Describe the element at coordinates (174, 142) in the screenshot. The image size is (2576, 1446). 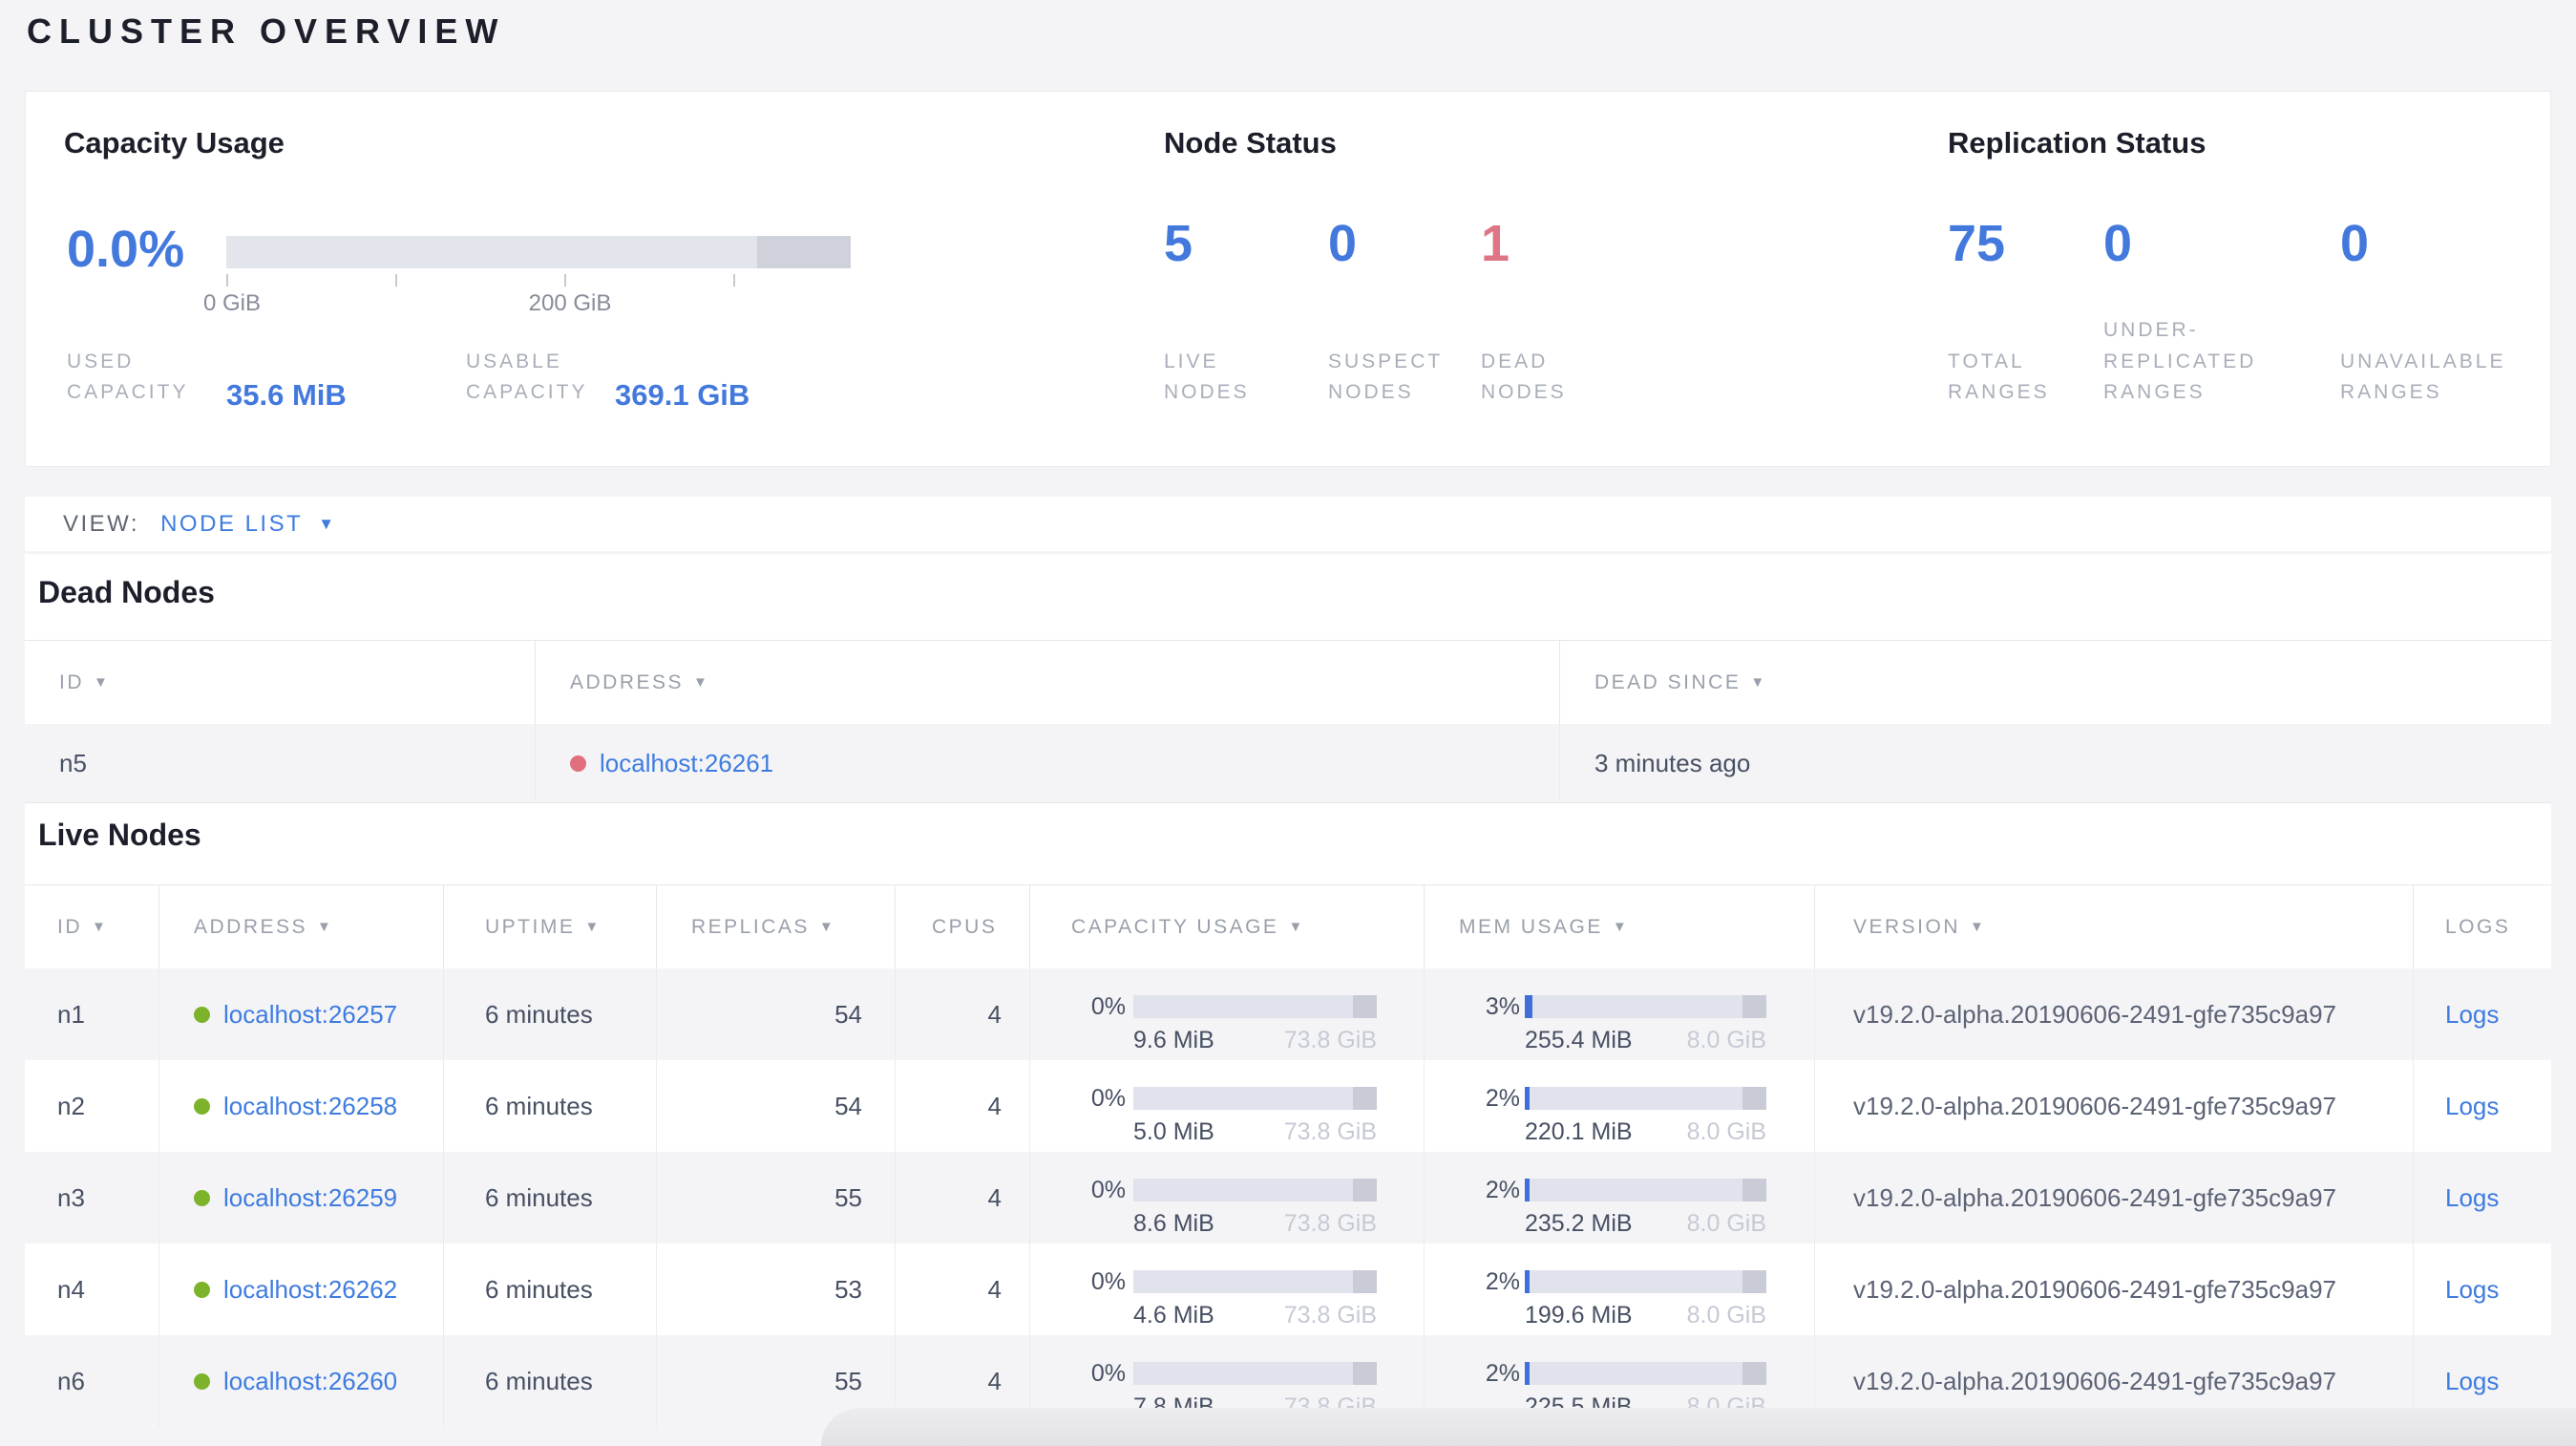
I see `capacity-usage-heading: Capacity Usage` at that location.